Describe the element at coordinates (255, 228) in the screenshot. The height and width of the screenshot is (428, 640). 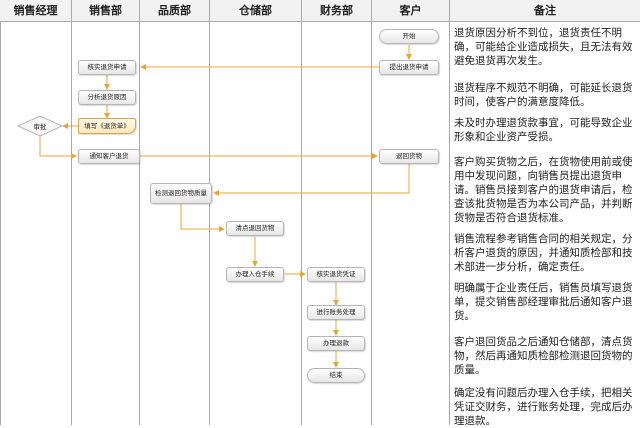
I see `count-goods-node: 清点退回货物` at that location.